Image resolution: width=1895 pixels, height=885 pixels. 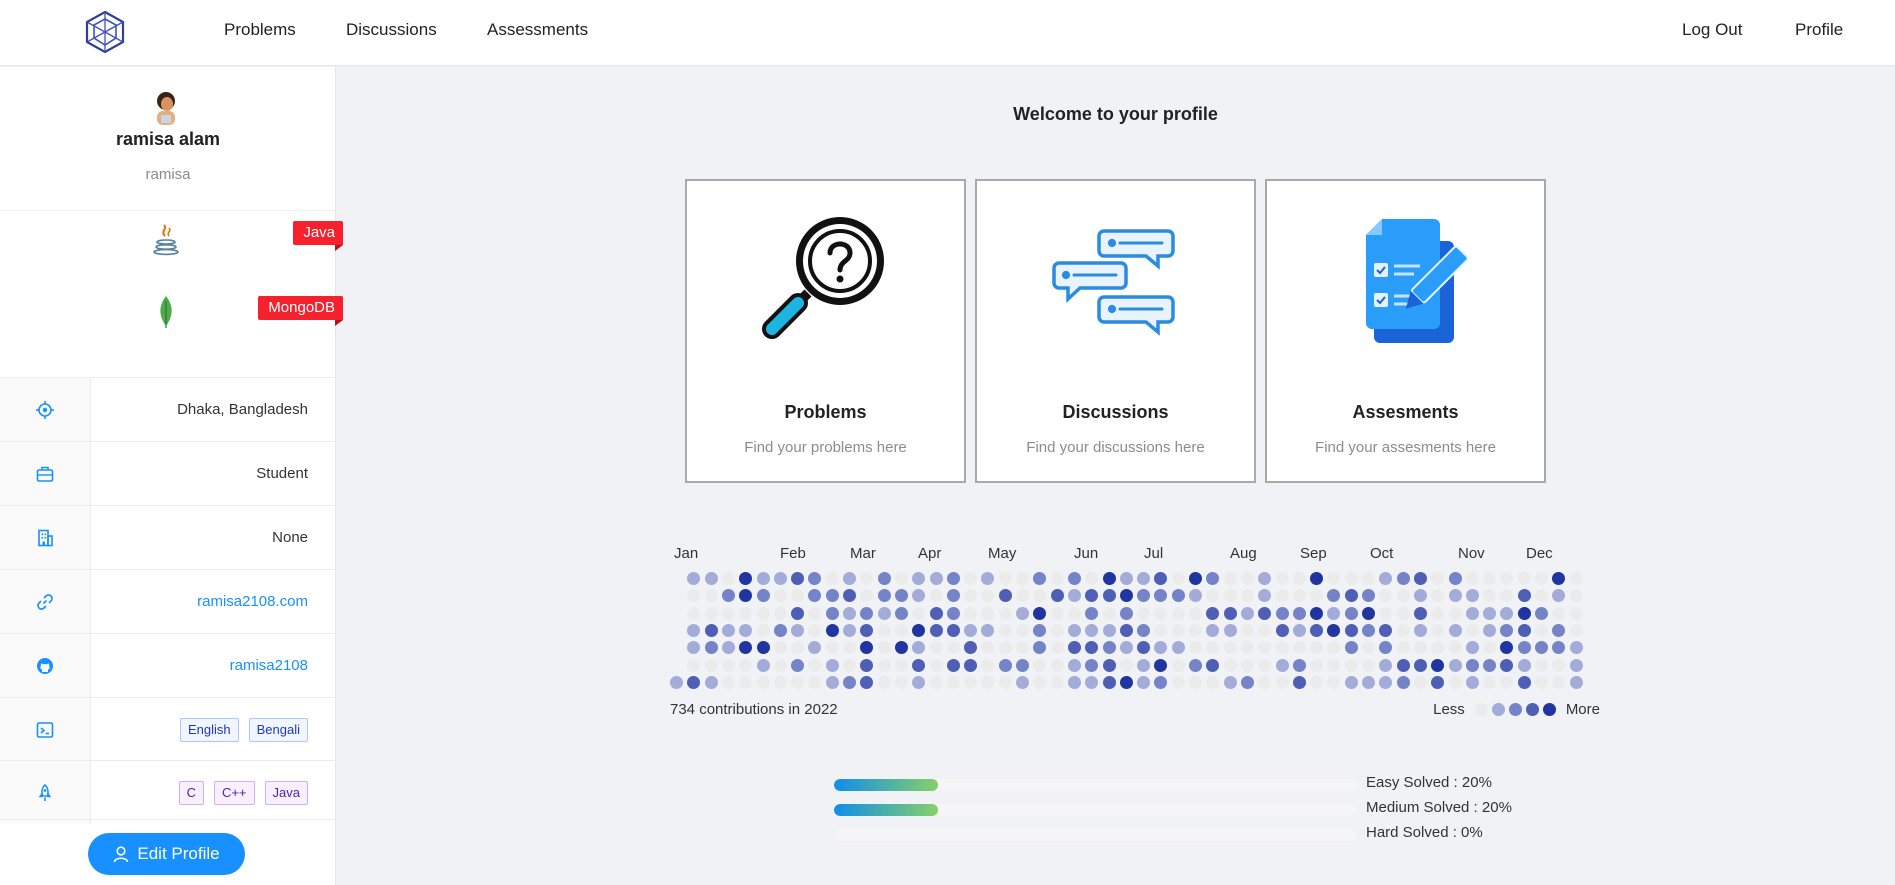 I want to click on nav-problems: Problems, so click(x=260, y=30).